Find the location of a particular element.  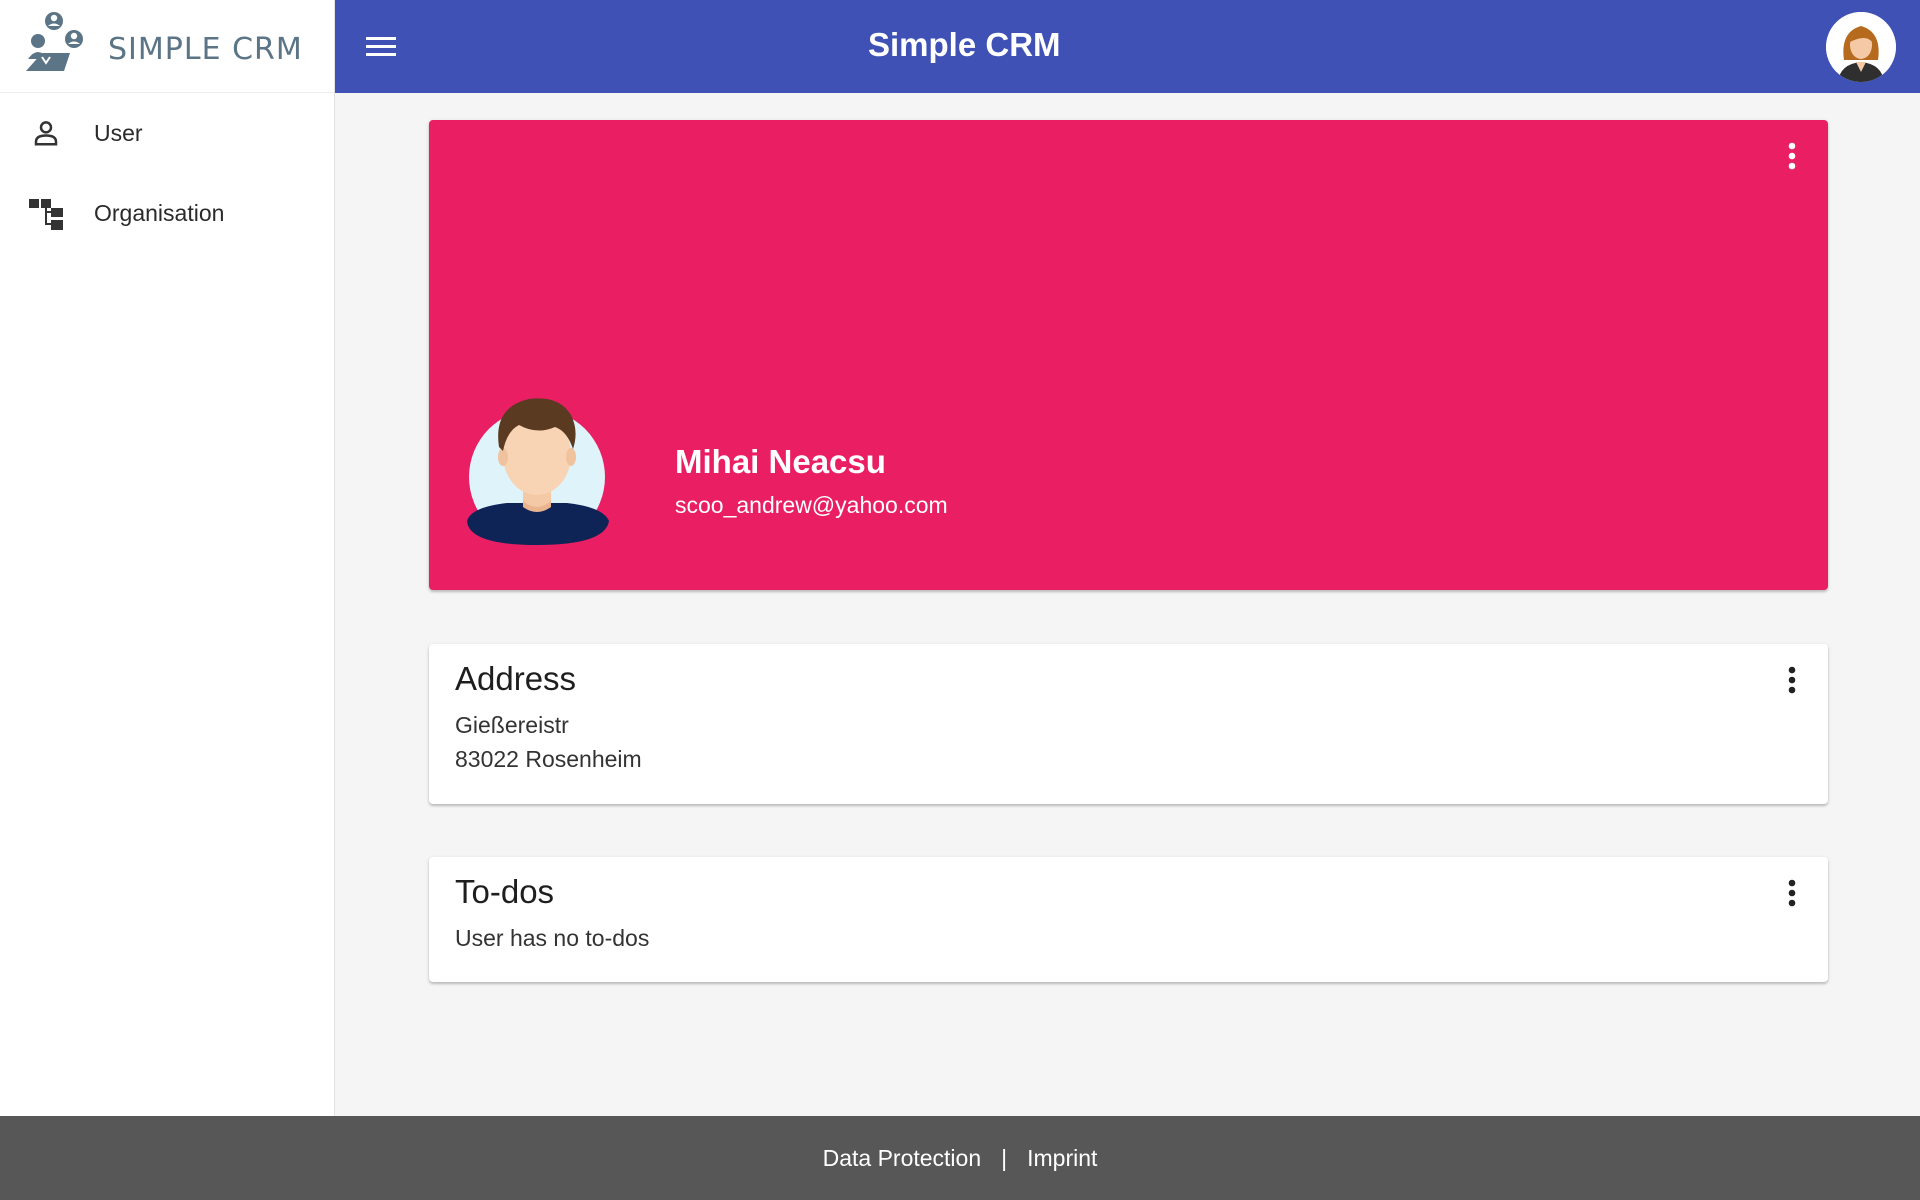

sidebar-item-label: Organisation is located at coordinates (159, 212).